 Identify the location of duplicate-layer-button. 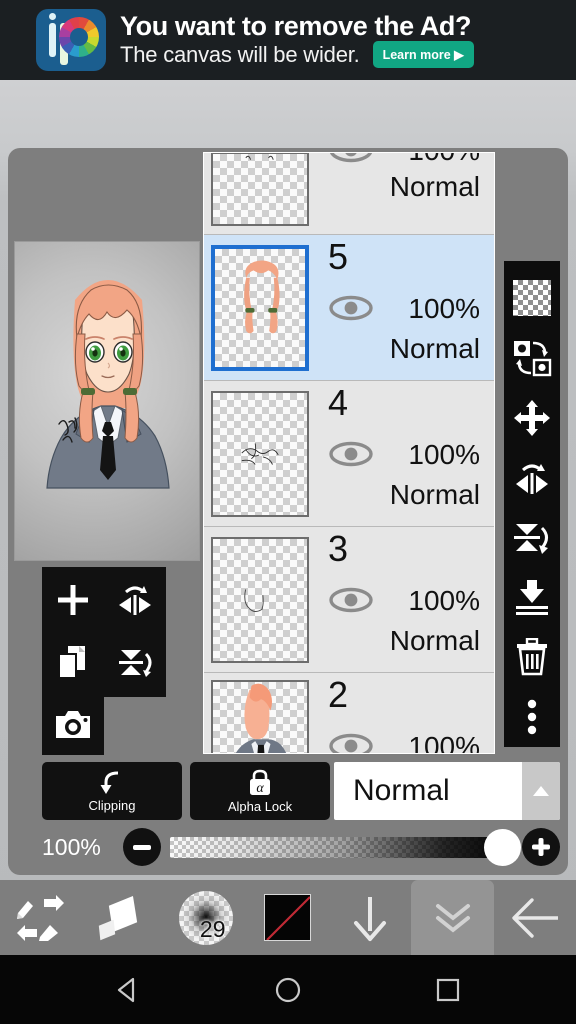
(73, 662).